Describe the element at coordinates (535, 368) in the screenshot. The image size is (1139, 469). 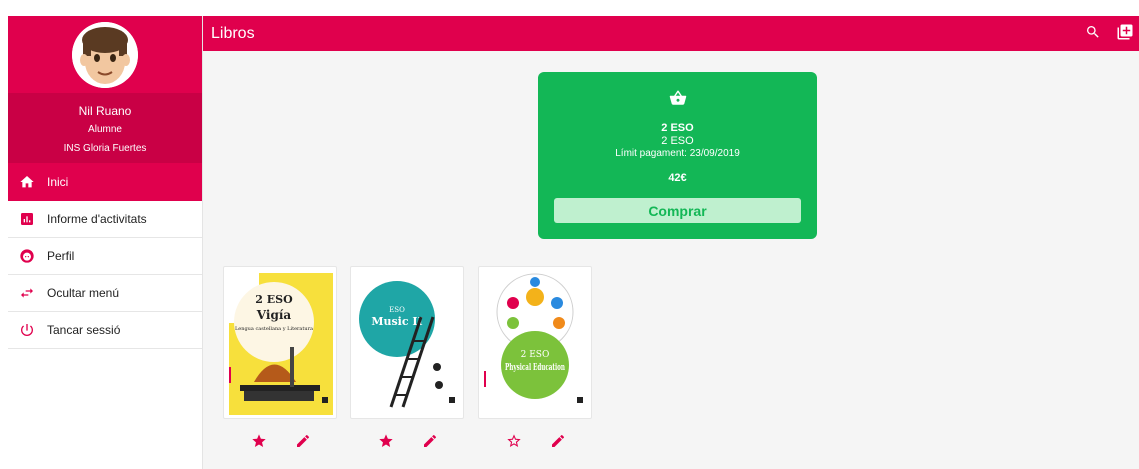
I see `book-title: Physical Education` at that location.